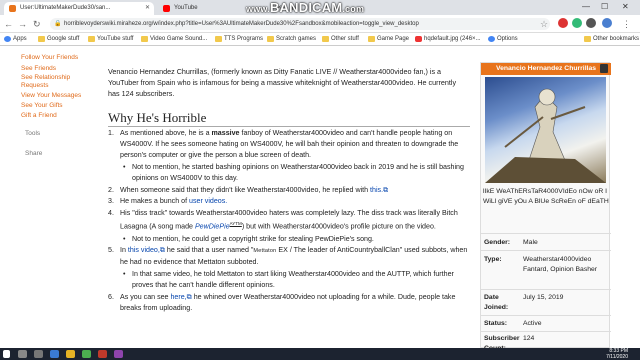 This screenshot has height=360, width=640. I want to click on sidebar-item-gifts: See Your Gifts, so click(42, 105).